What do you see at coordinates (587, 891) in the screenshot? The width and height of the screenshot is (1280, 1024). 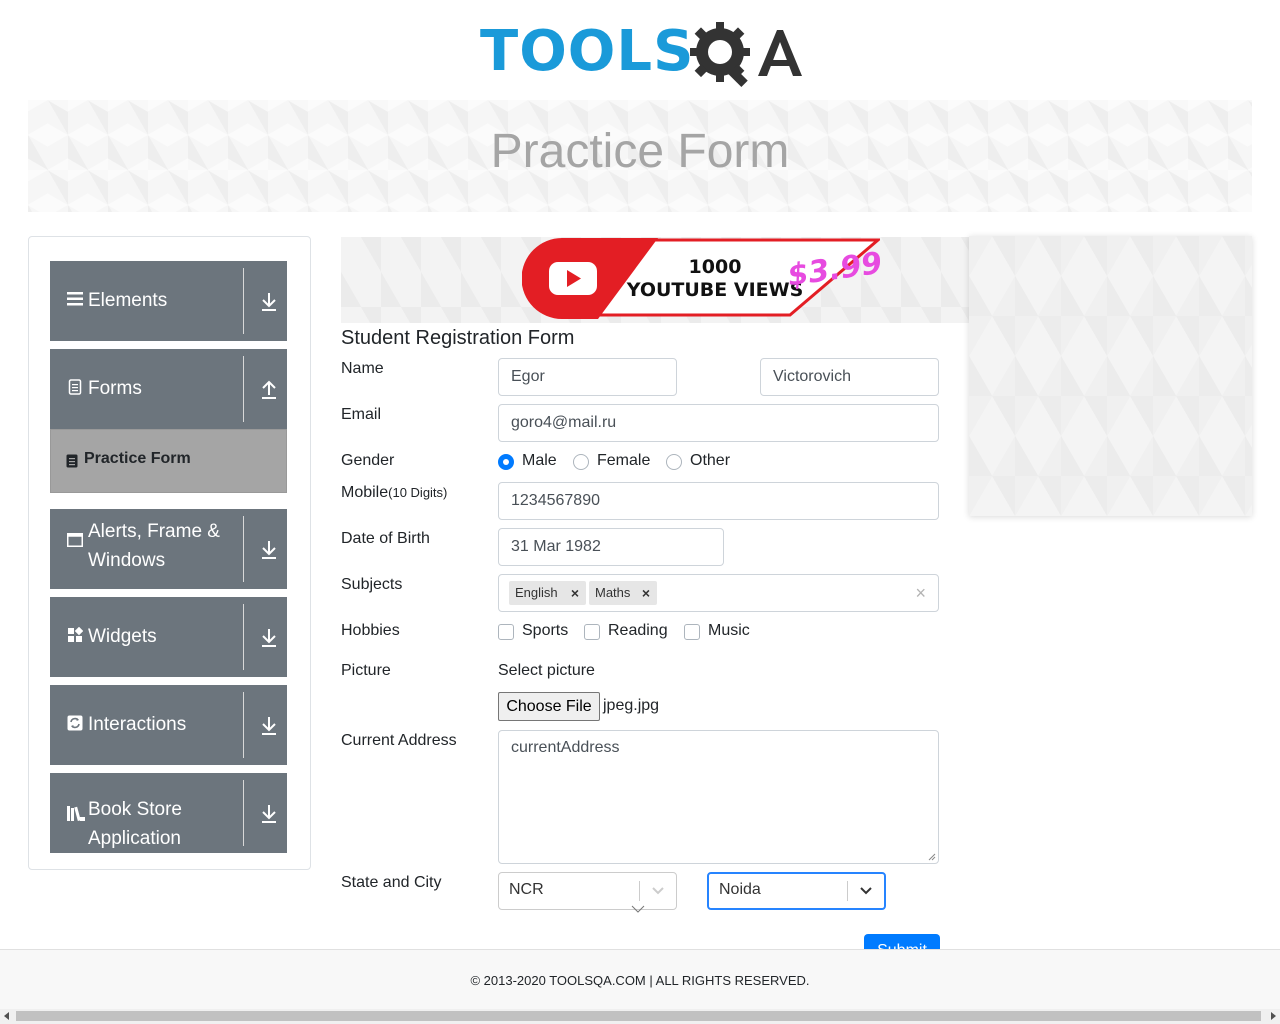 I see `state-select: NCR` at bounding box center [587, 891].